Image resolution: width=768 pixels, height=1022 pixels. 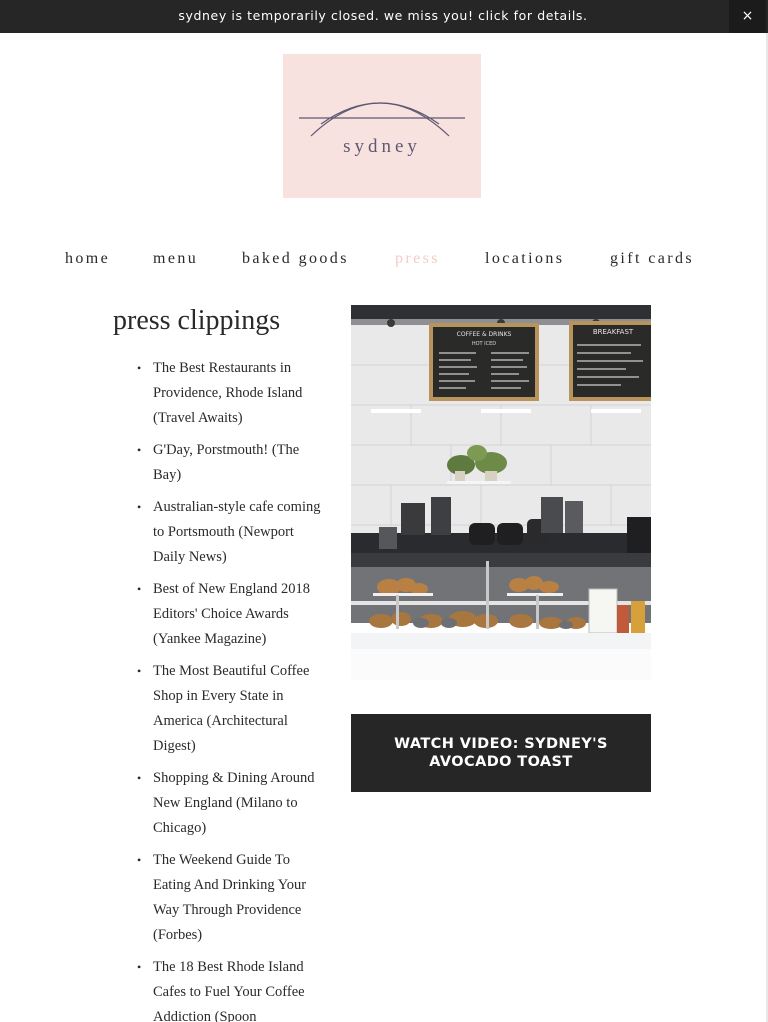 I want to click on list-item: • G'Day, Porstmouth! (The Bay), so click(x=231, y=463).